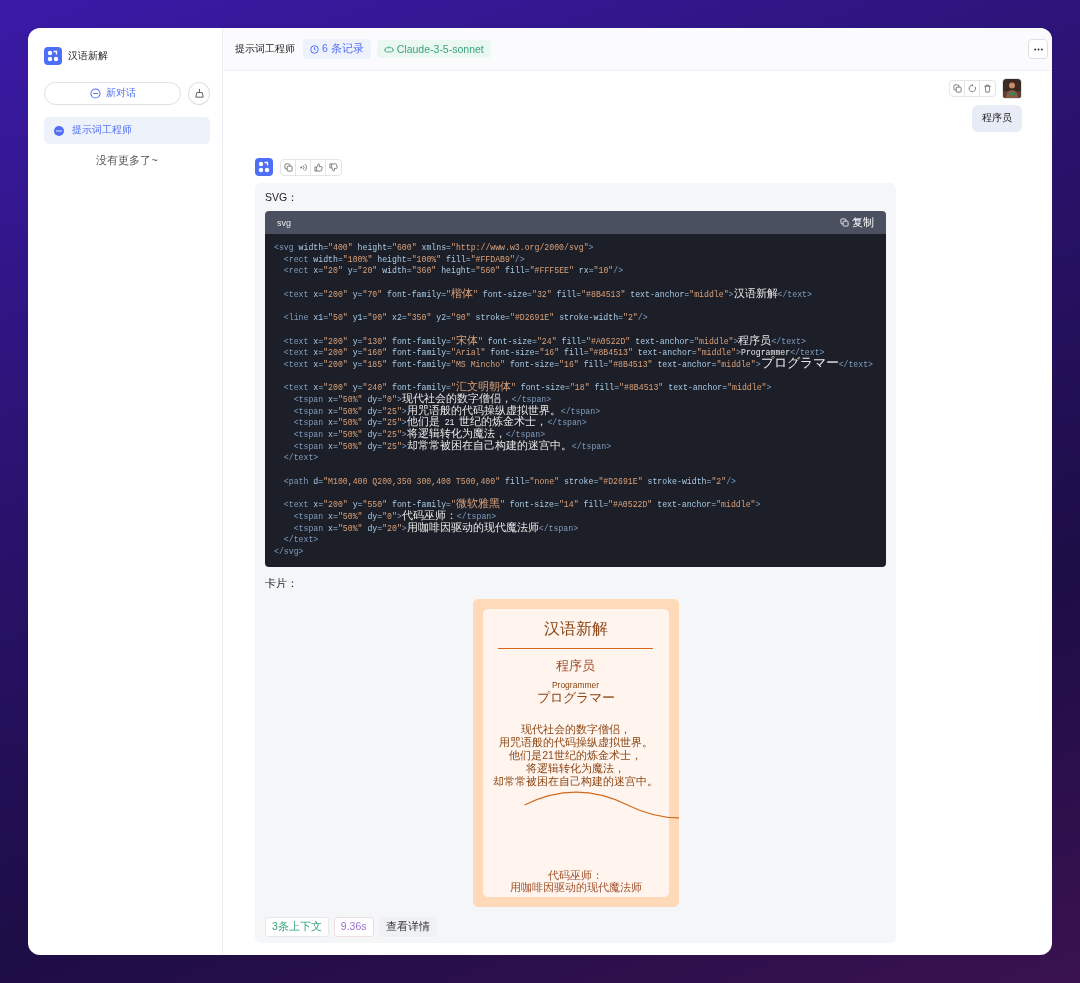 Image resolution: width=1080 pixels, height=983 pixels. I want to click on code-line: <text x="200" y="185" font-family="MS Mincho" font-size="16" fill="#8B4513" text-anchor="middle">プログラマー</text>, so click(578, 364).